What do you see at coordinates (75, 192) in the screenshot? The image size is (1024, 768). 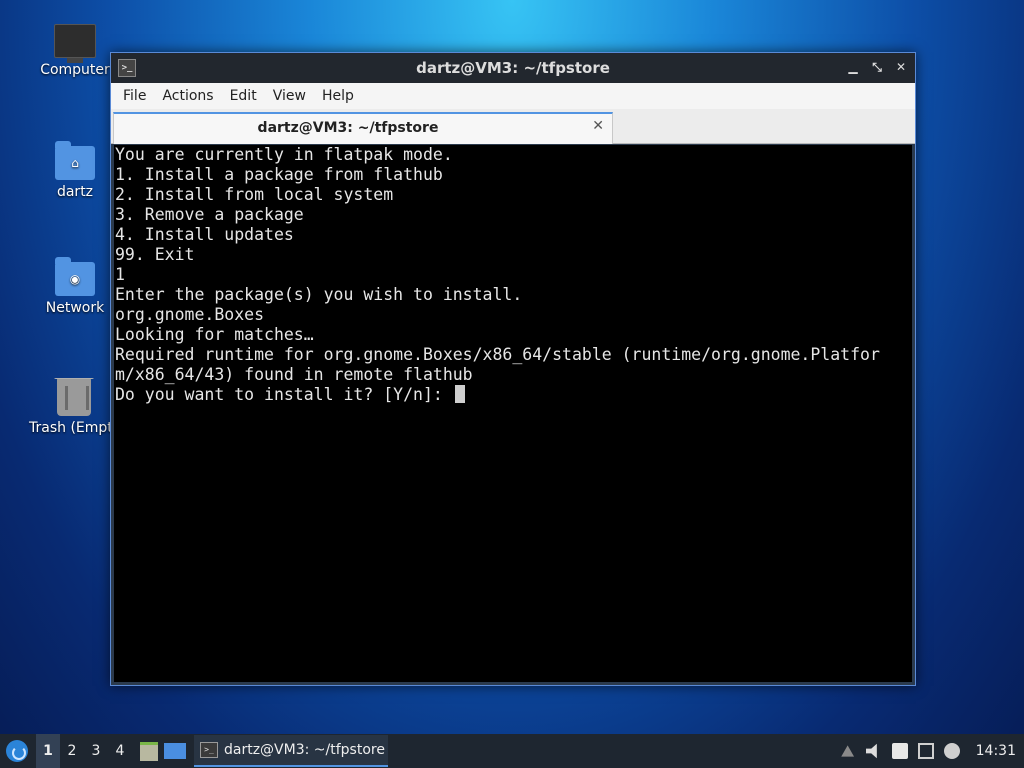 I see `desktop-icon-label: dartz` at bounding box center [75, 192].